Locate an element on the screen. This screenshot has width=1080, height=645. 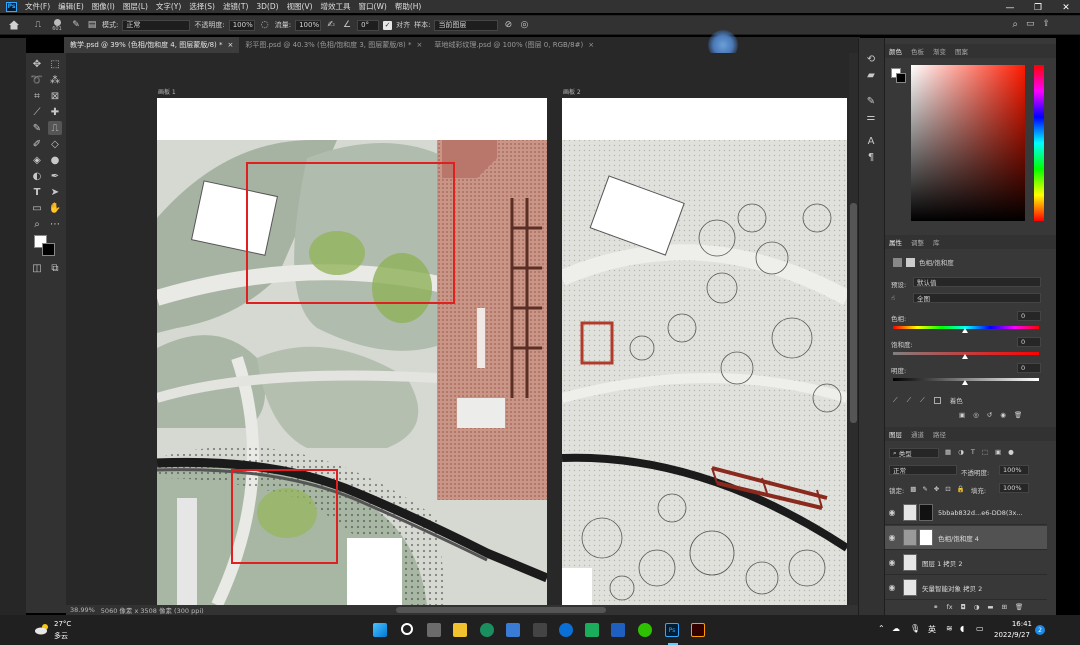
tab-layers: 图层 is located at coordinates (895, 434).